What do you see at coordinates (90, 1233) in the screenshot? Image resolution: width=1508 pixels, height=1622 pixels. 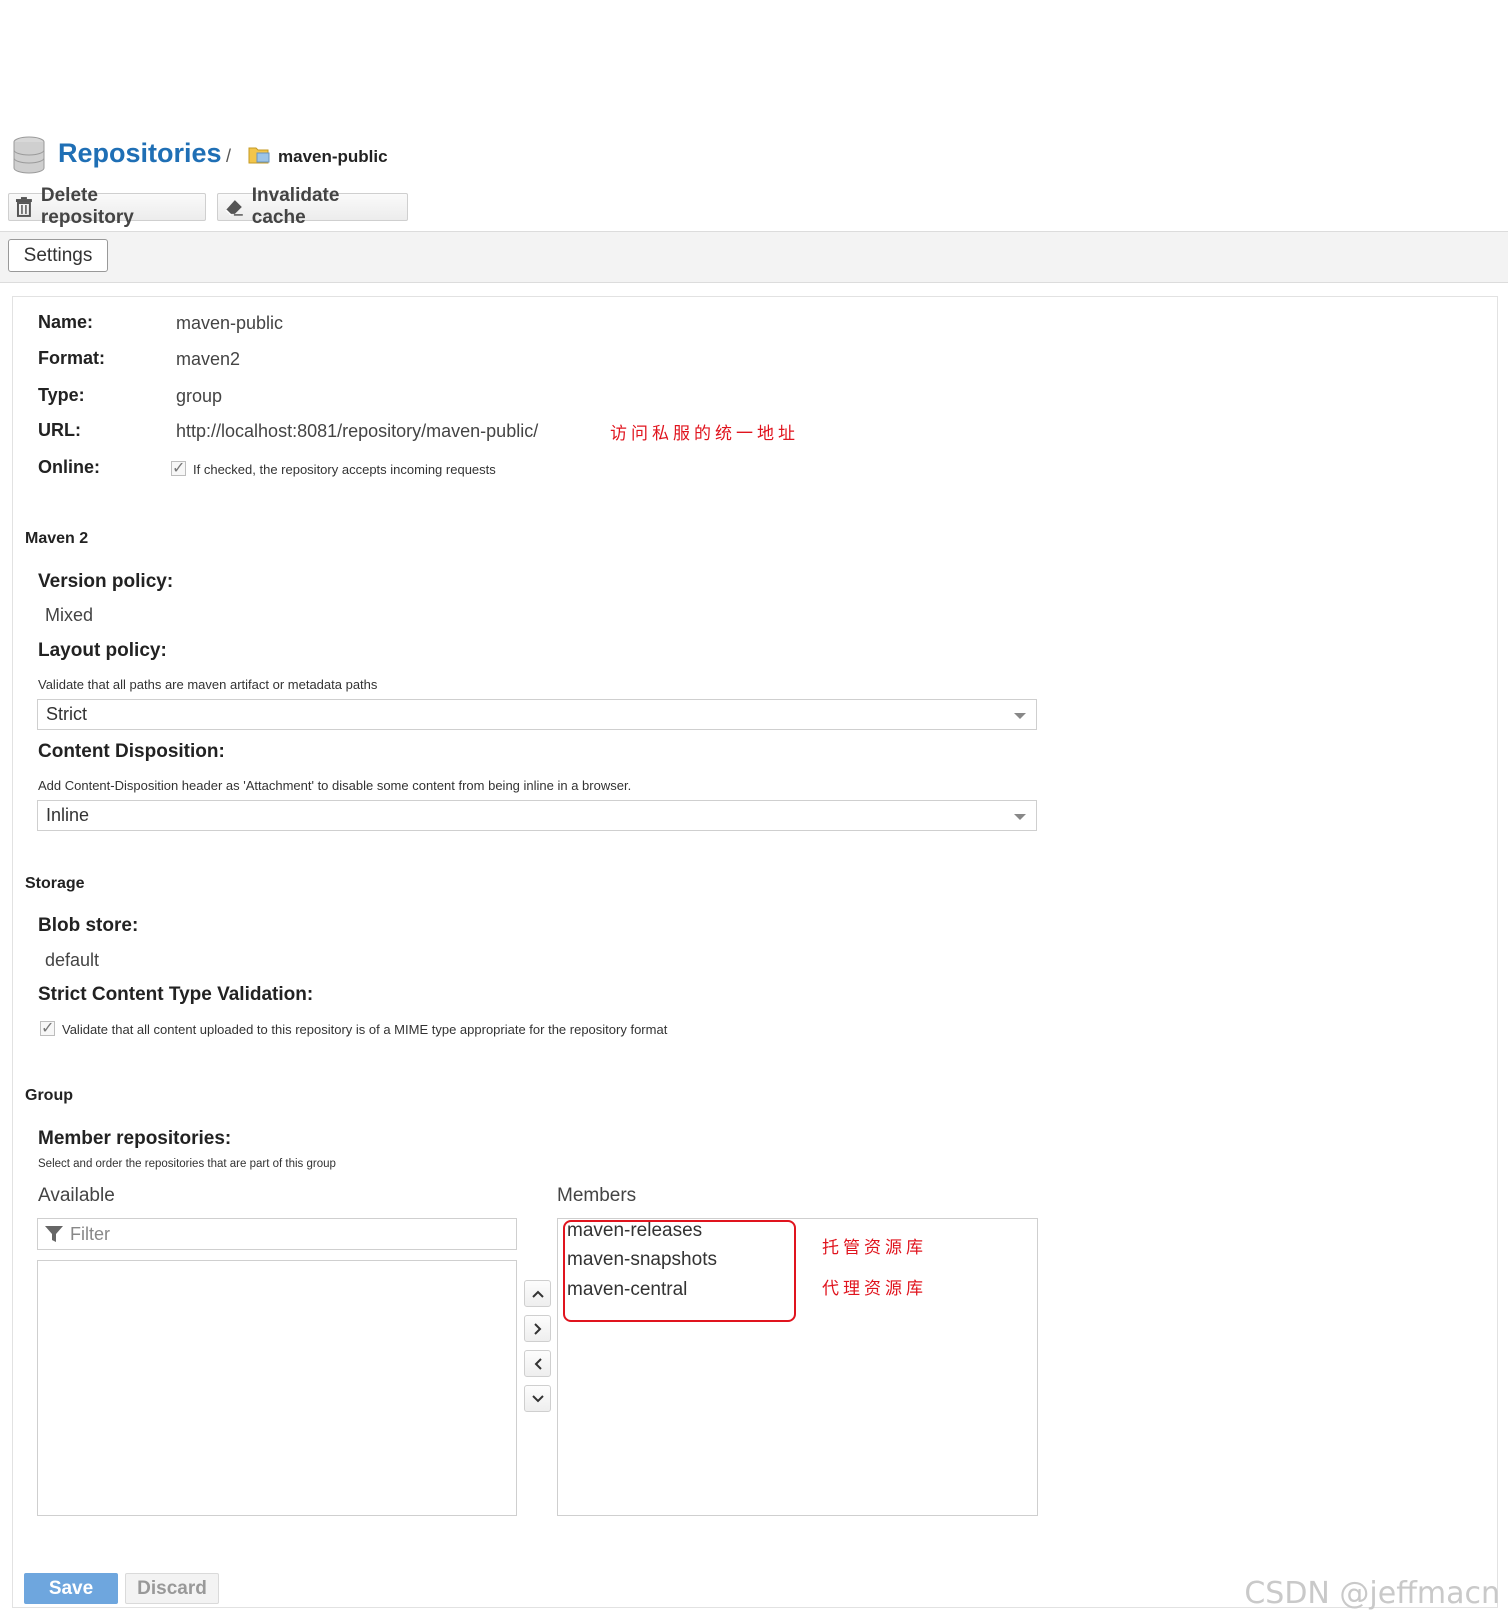 I see `filter-placeholder: Filter` at bounding box center [90, 1233].